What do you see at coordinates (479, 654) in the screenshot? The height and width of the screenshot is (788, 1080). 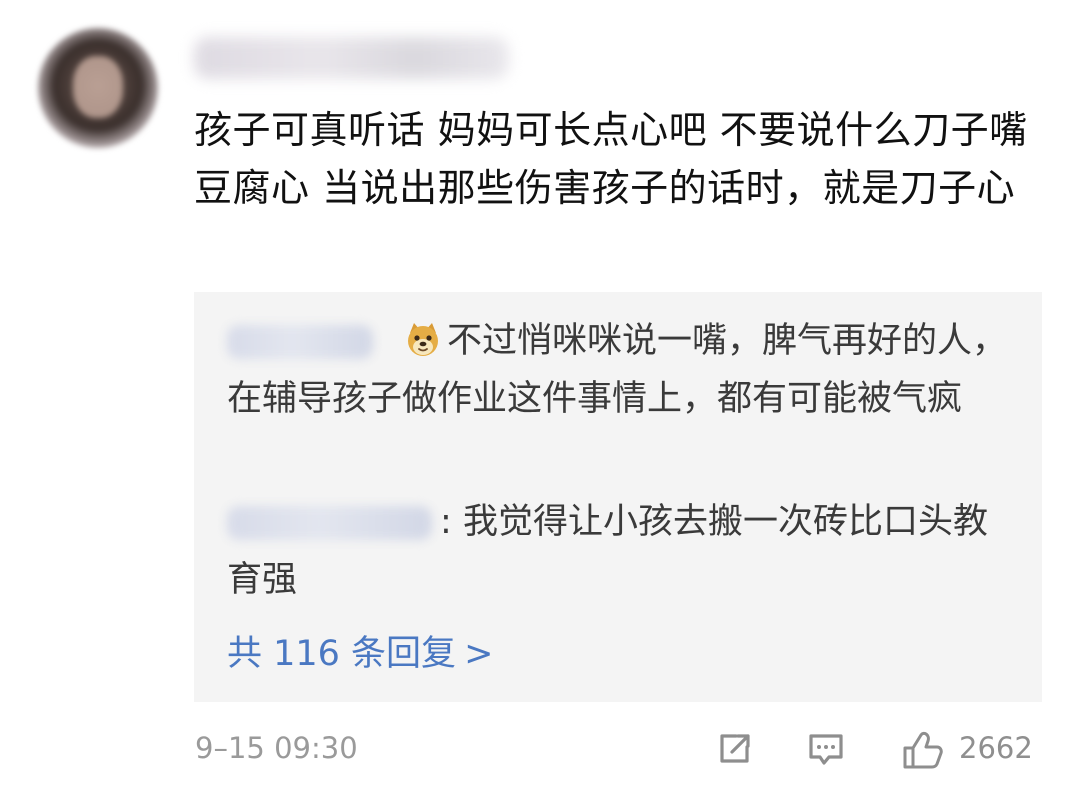 I see `chevron-right-icon: >` at bounding box center [479, 654].